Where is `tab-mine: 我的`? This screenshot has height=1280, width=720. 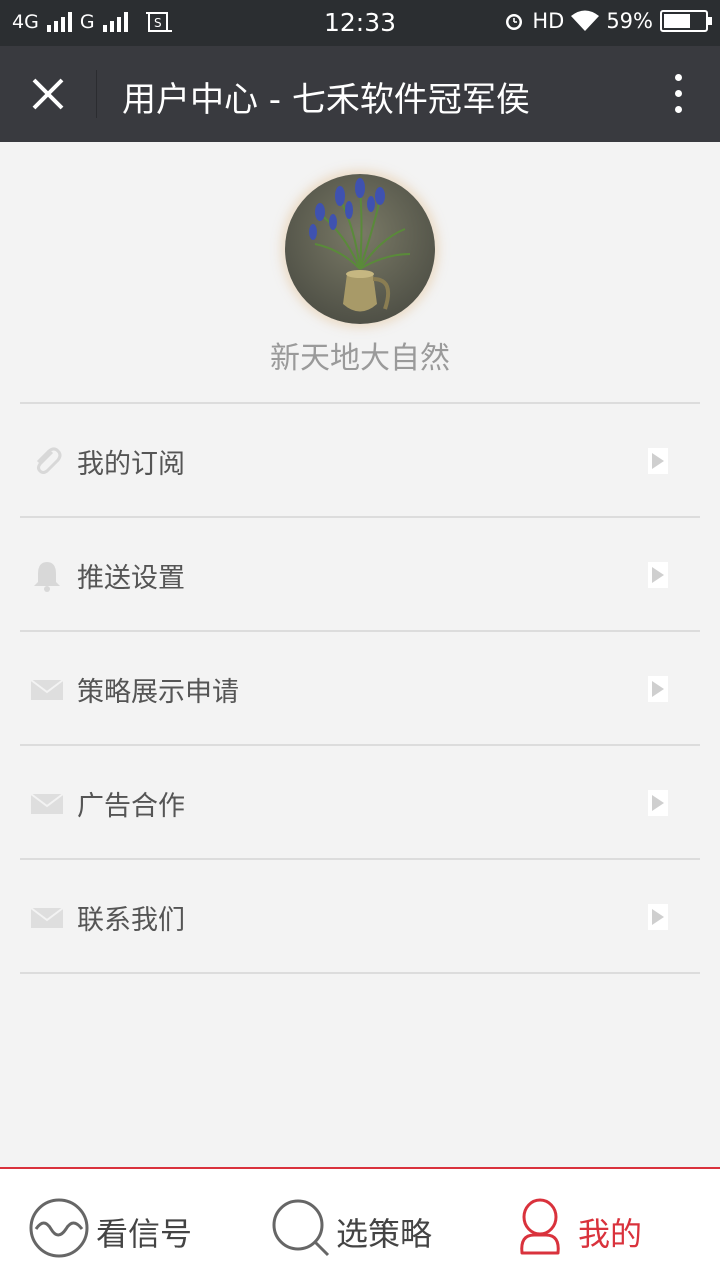 tab-mine: 我的 is located at coordinates (606, 1224).